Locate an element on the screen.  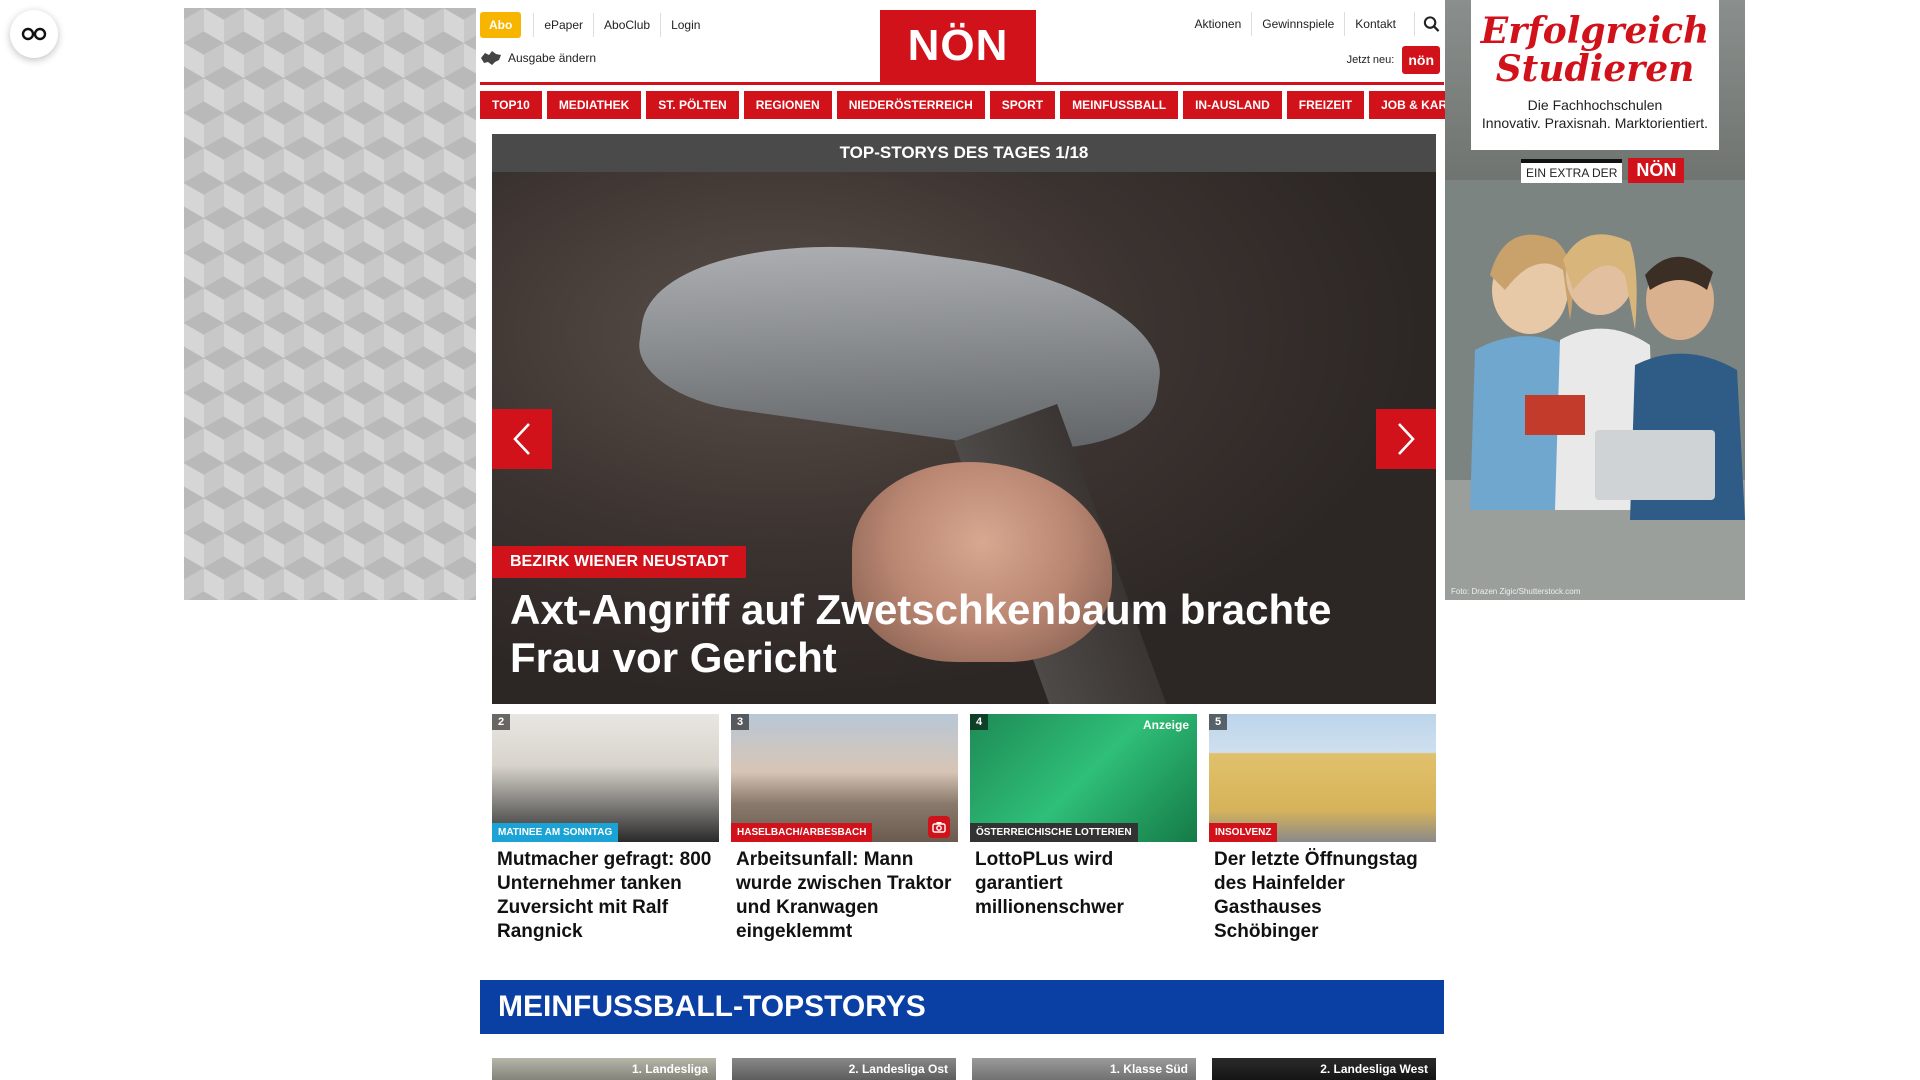
story-number: 2 is located at coordinates (501, 722).